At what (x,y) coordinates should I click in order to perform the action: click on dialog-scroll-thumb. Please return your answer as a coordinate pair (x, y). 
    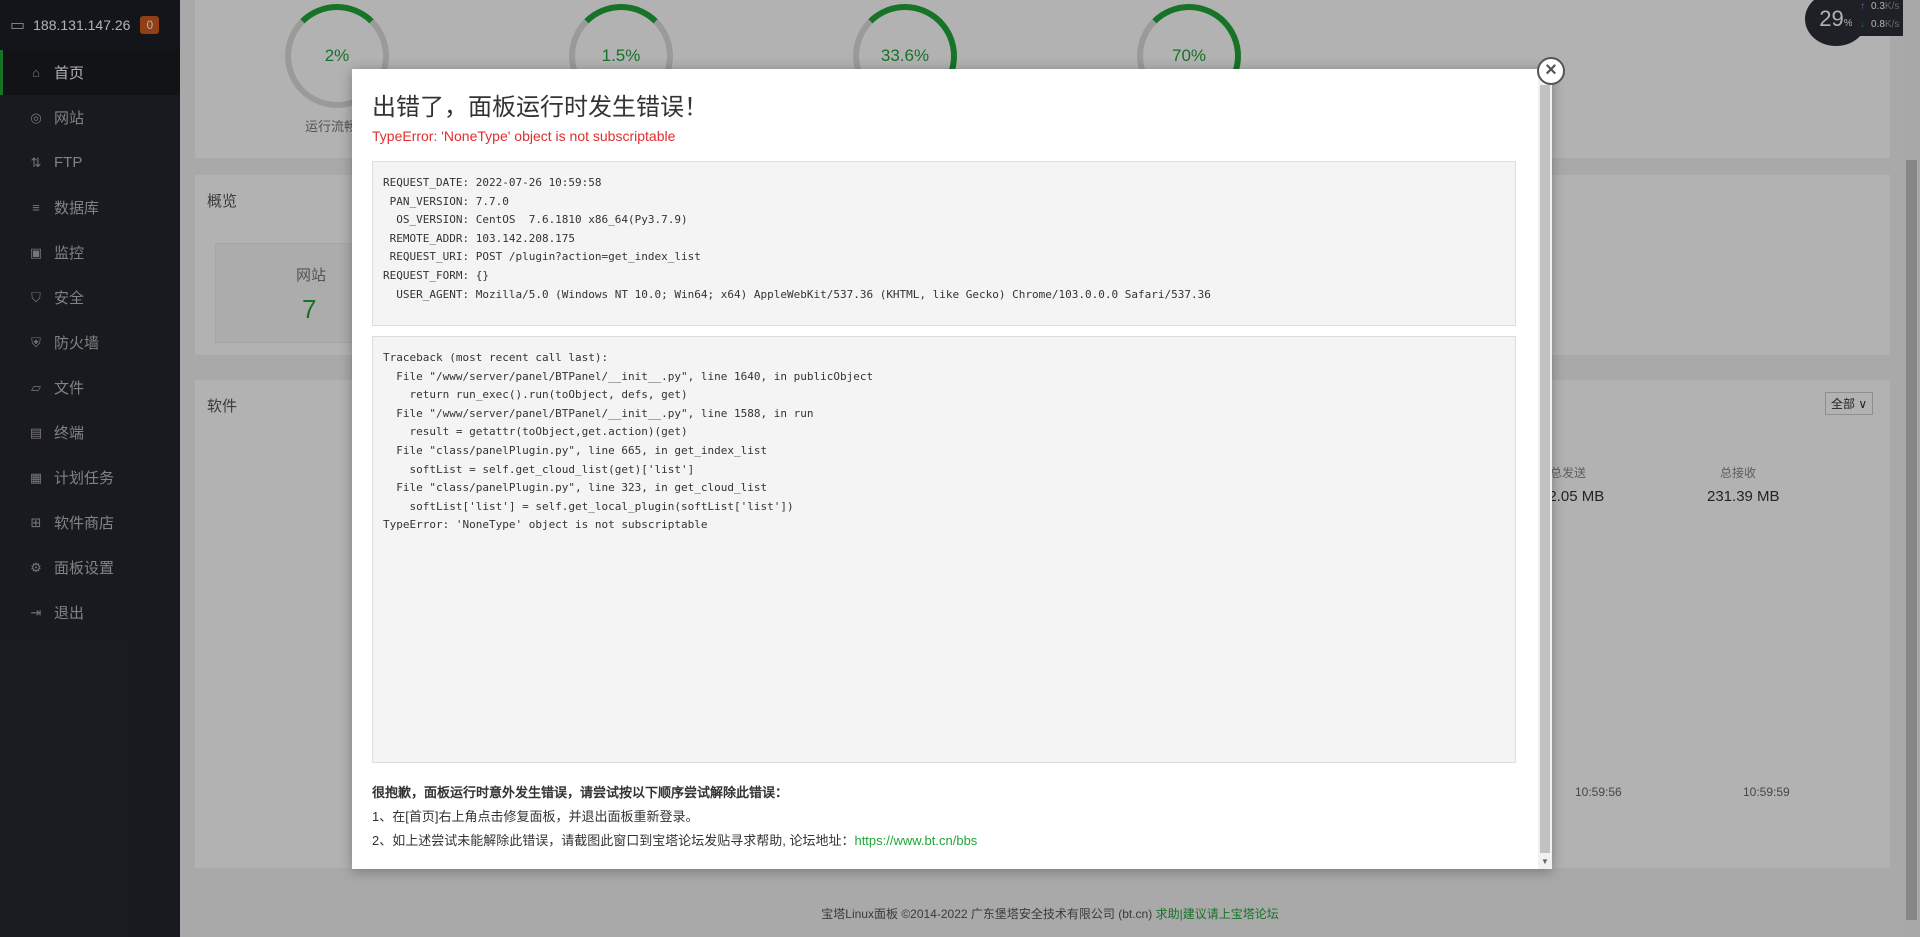
    Looking at the image, I should click on (1545, 469).